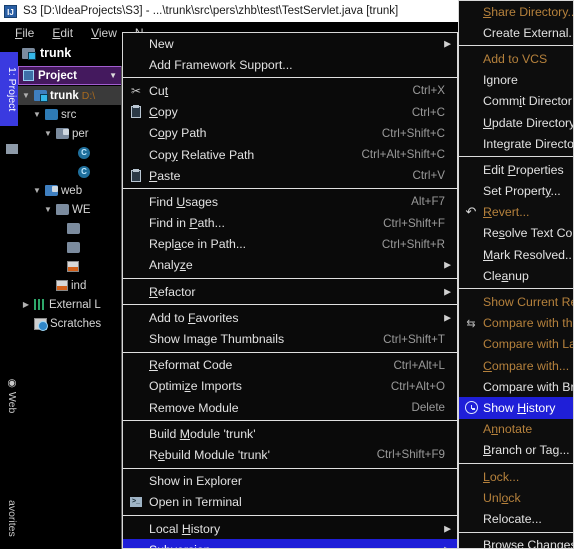  I want to click on menu-item: Copy Path Ctrl+Shift+C, so click(290, 133).